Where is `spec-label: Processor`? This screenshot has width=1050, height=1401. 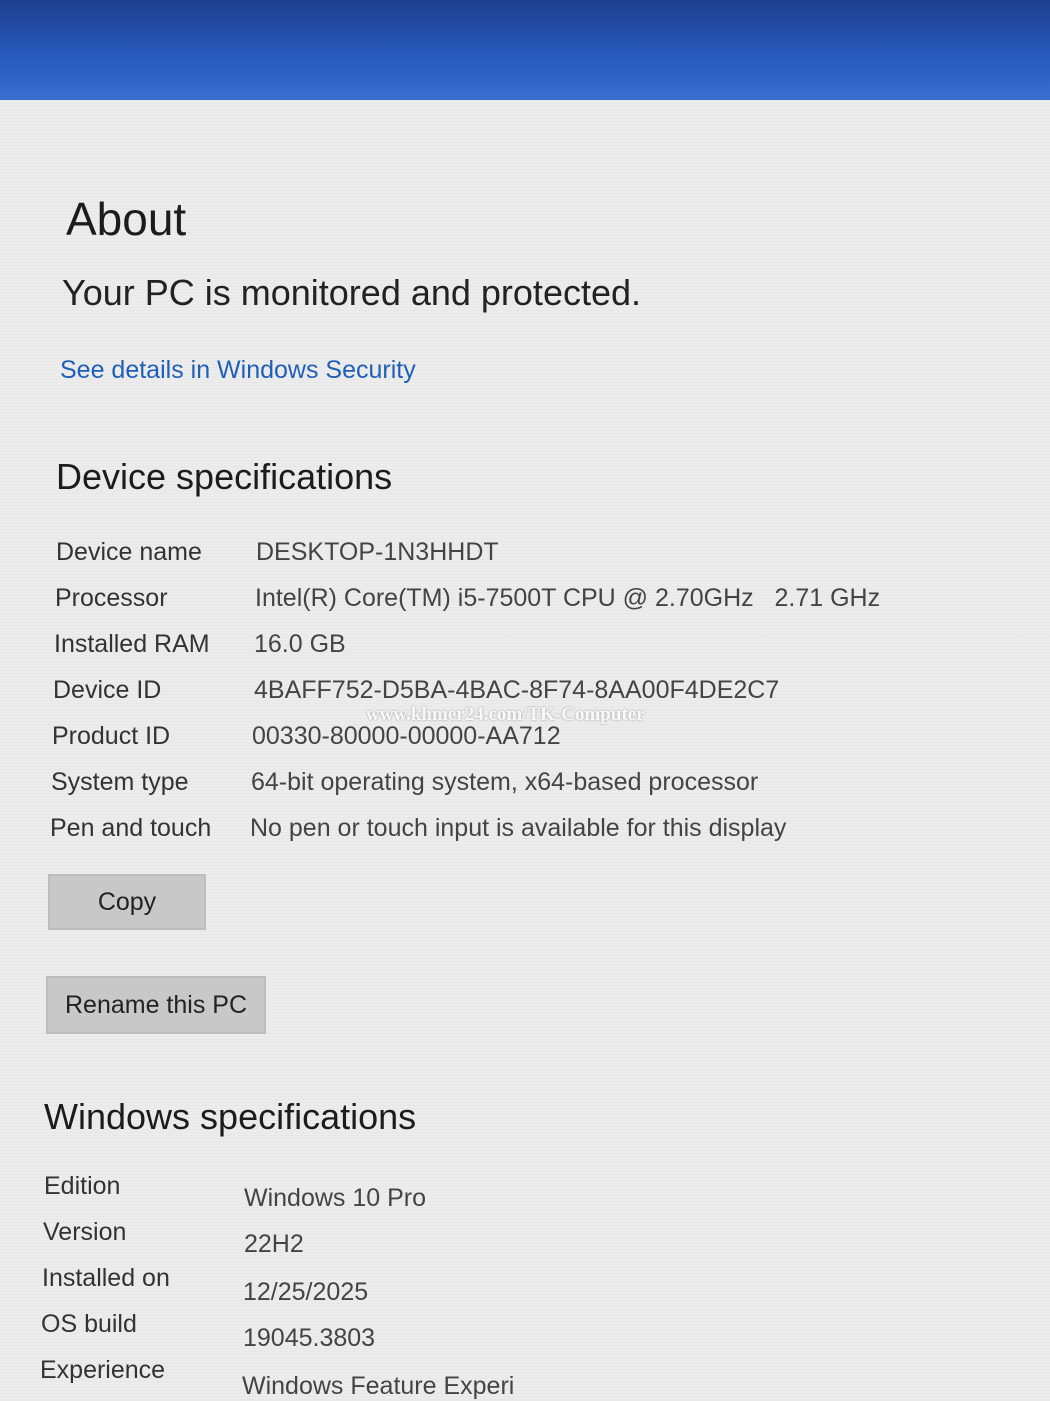 spec-label: Processor is located at coordinates (111, 598).